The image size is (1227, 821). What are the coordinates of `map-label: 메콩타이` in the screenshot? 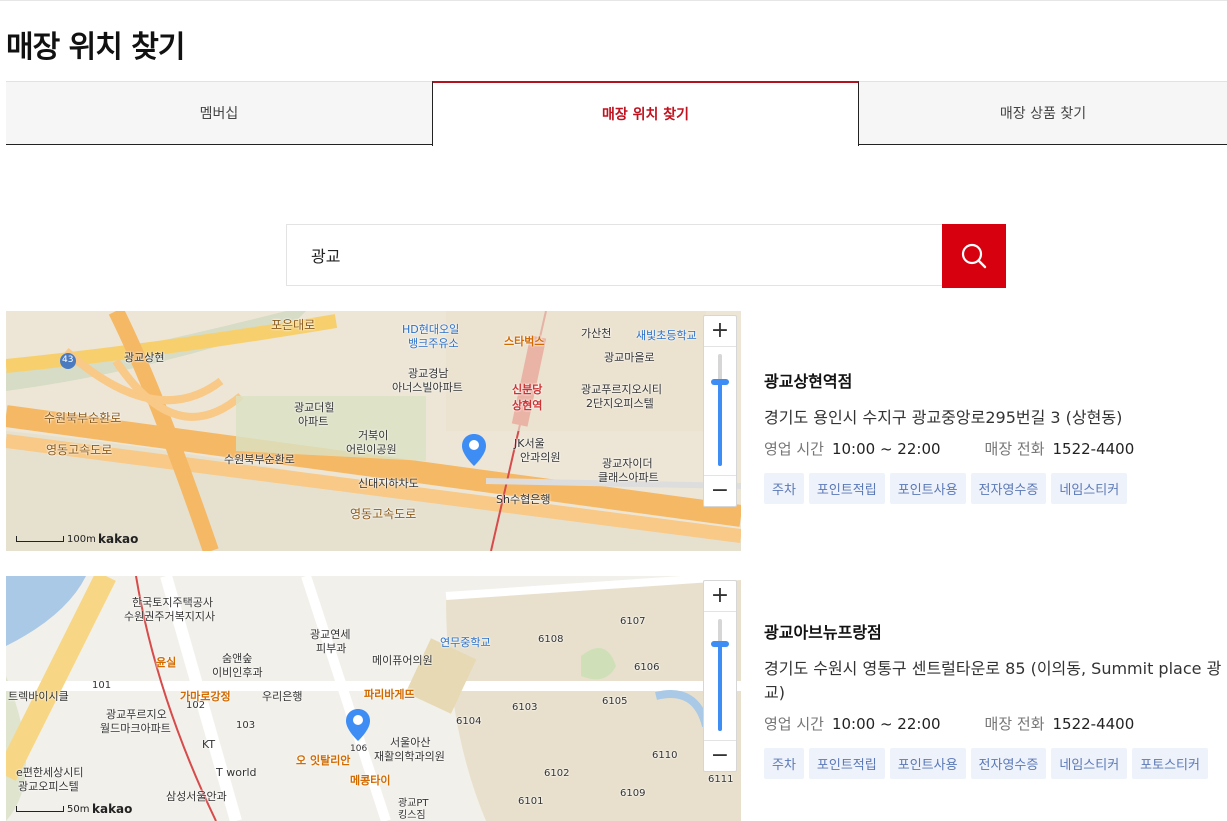 It's located at (370, 780).